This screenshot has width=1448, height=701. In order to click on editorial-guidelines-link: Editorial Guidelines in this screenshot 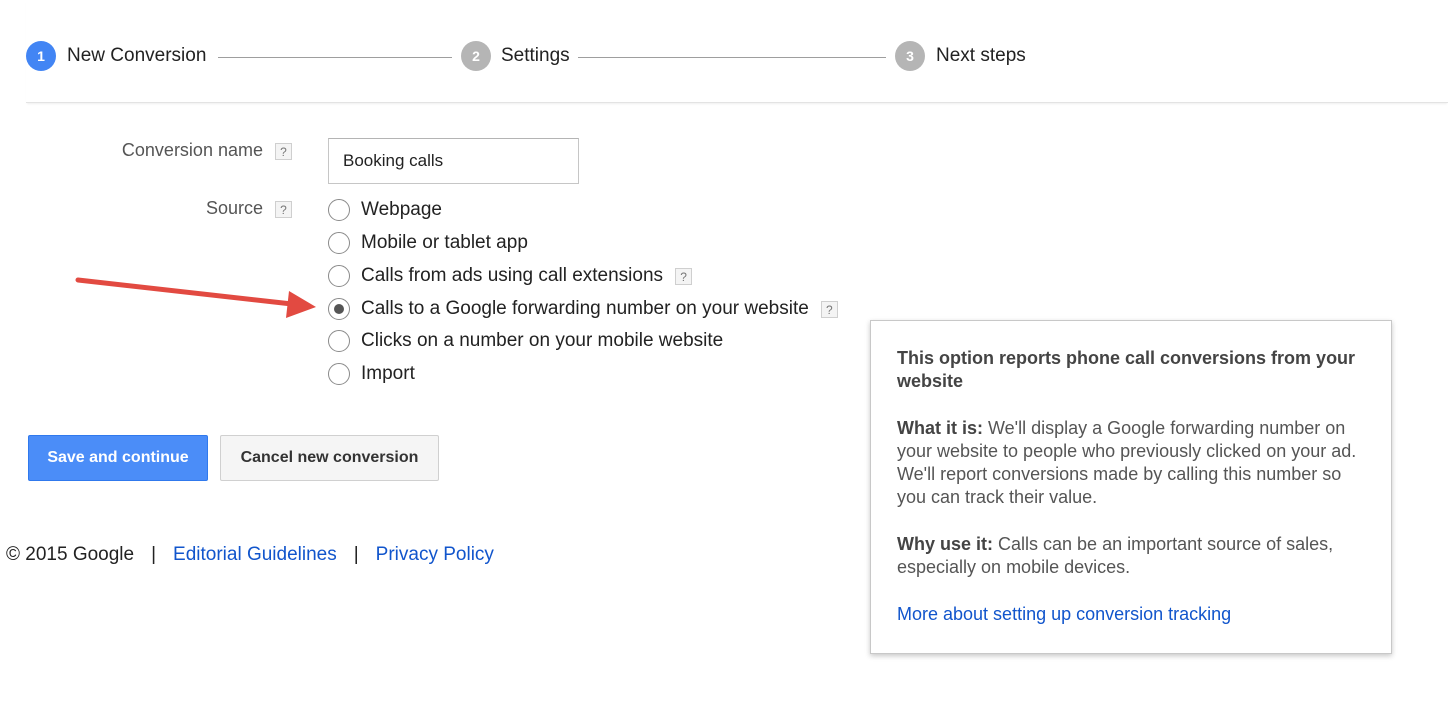, I will do `click(255, 554)`.